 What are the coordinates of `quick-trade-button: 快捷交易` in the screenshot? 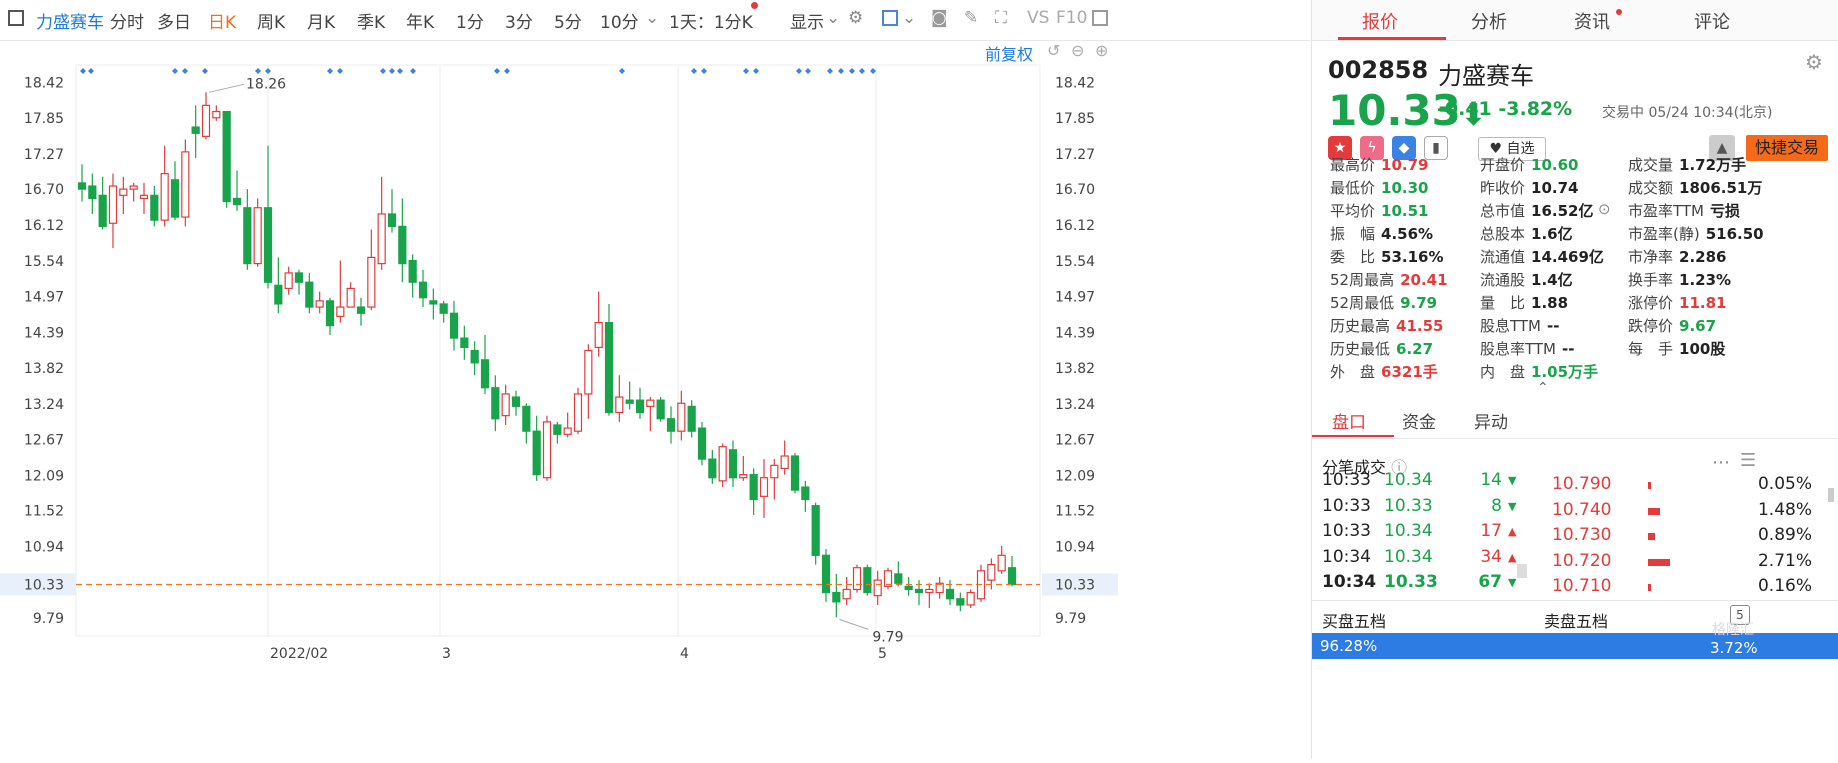 It's located at (1787, 148).